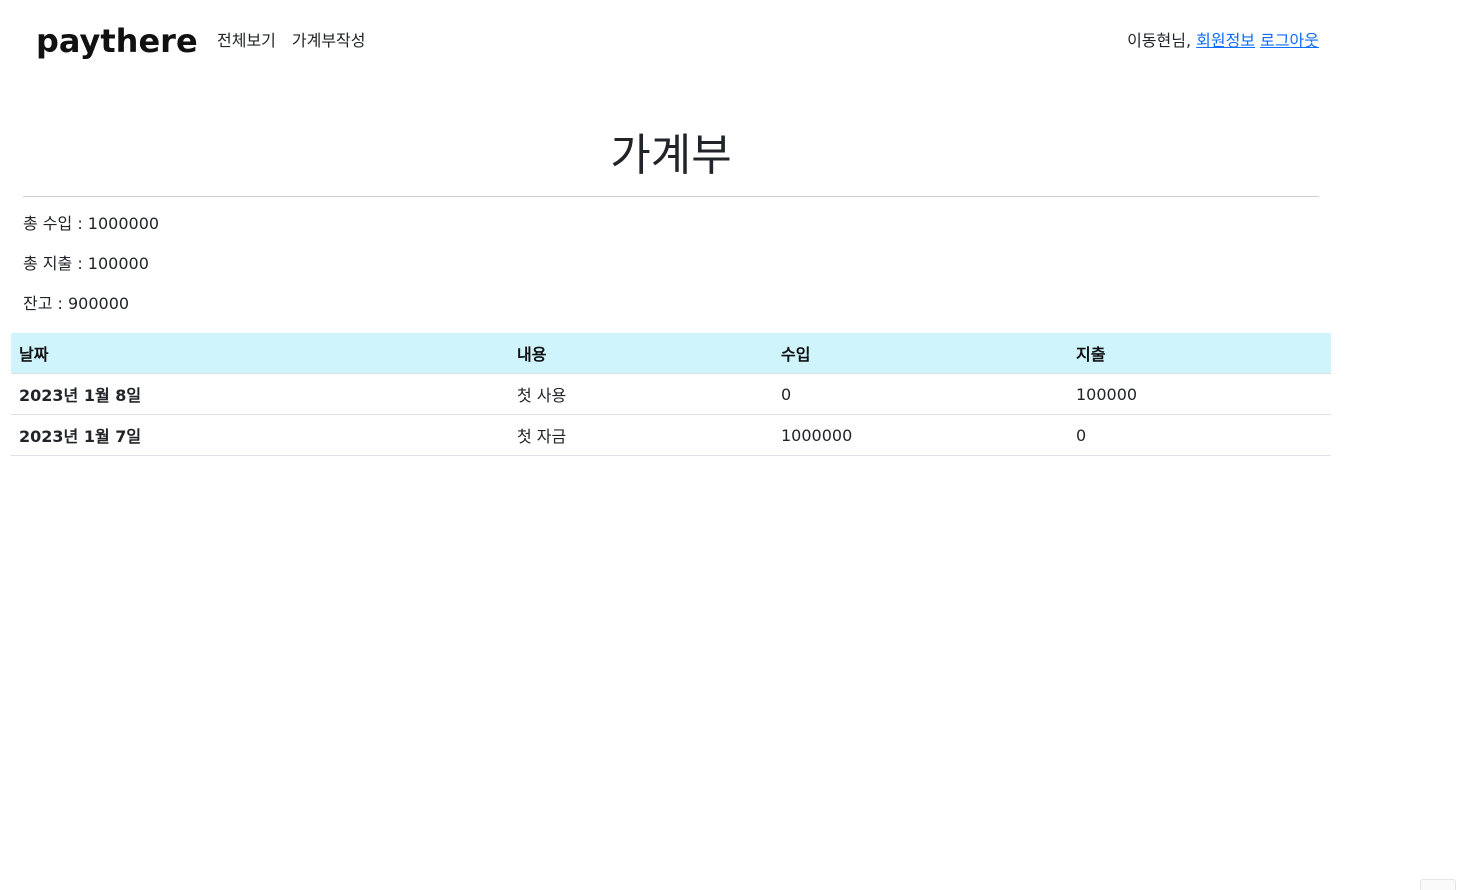  What do you see at coordinates (76, 303) in the screenshot?
I see `balance: 잔고 : 900000` at bounding box center [76, 303].